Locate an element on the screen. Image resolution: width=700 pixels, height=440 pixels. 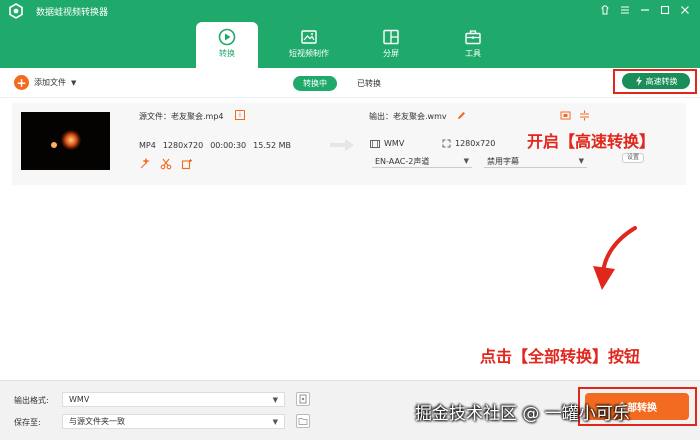
output-format-value: WMV is located at coordinates (394, 143).